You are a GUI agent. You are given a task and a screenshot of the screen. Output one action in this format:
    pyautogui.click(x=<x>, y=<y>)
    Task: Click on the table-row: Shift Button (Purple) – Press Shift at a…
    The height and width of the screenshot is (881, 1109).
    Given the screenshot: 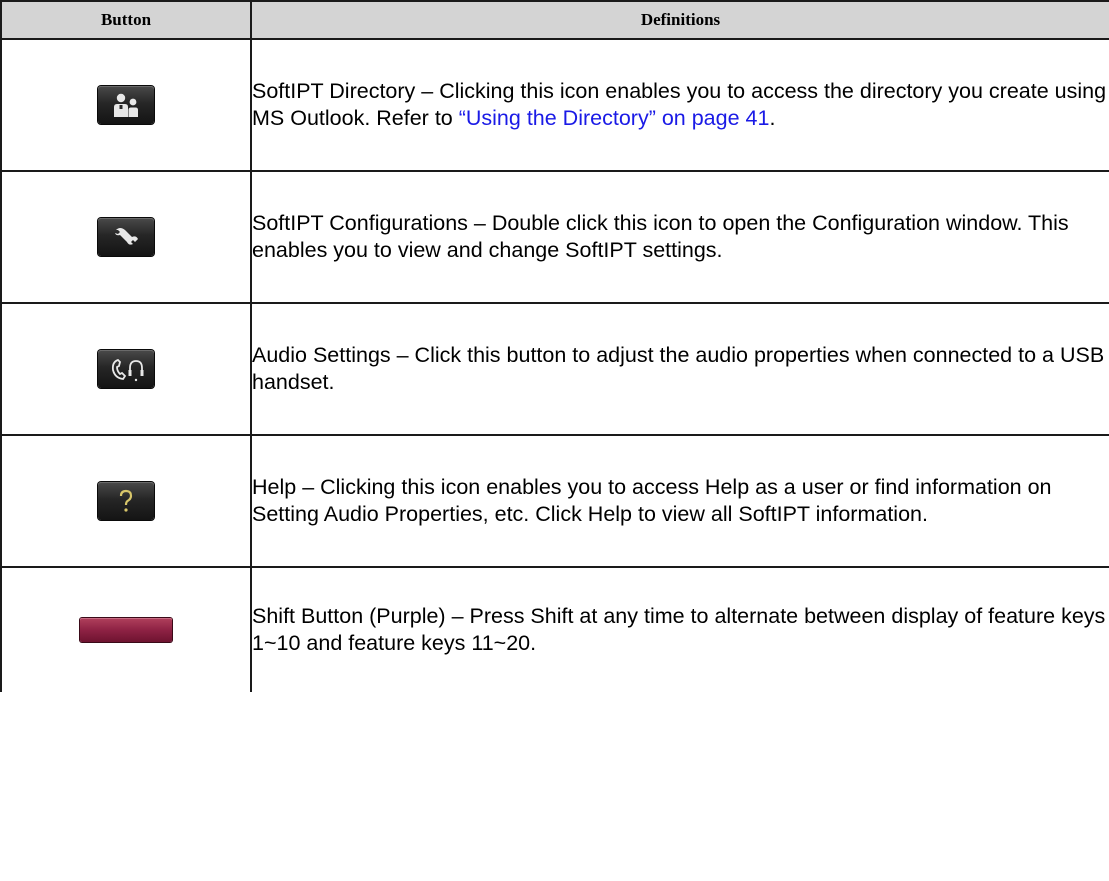 What is the action you would take?
    pyautogui.click(x=554, y=629)
    